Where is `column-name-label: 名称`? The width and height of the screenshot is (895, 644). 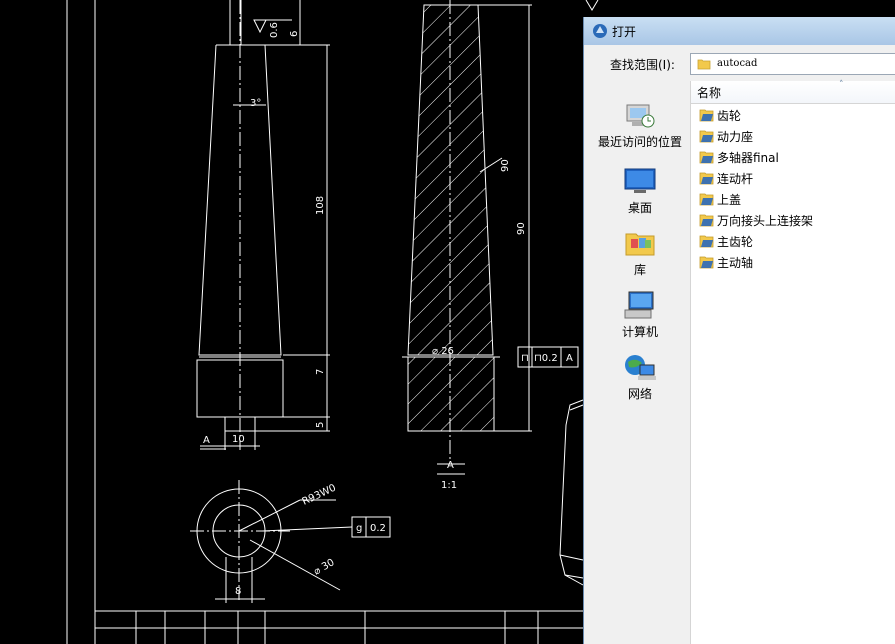
column-name-label: 名称 is located at coordinates (709, 93).